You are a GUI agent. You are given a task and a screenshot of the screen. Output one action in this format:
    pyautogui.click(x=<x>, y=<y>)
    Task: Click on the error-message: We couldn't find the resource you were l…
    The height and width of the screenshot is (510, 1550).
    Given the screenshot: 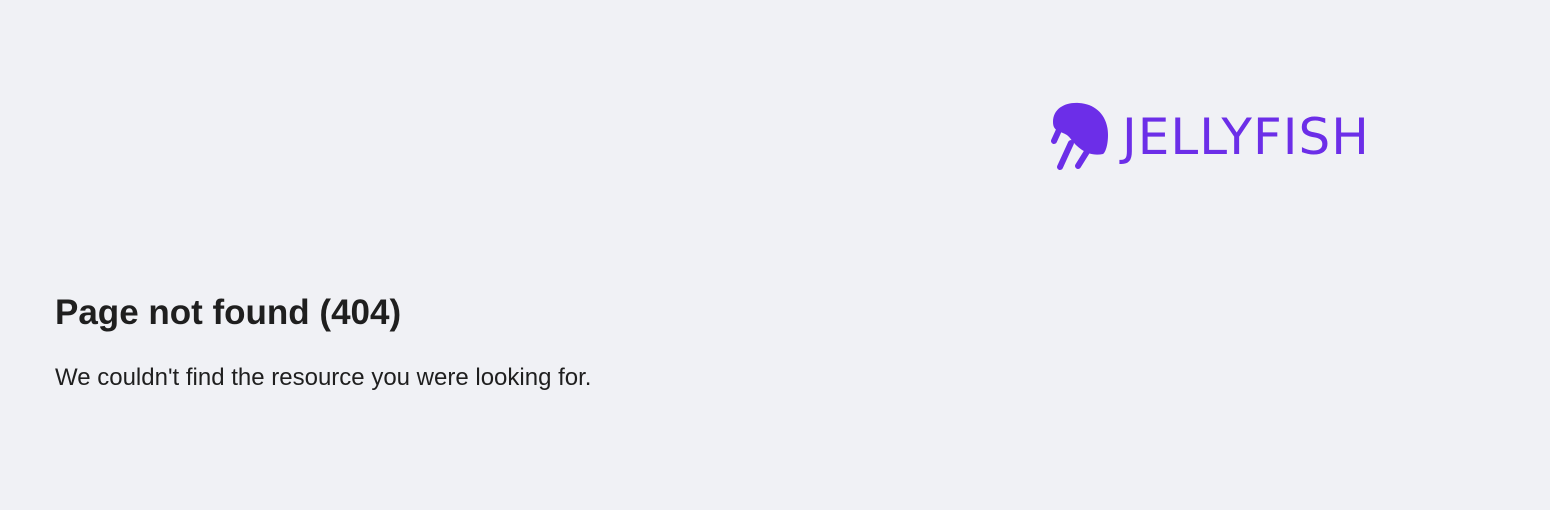 What is the action you would take?
    pyautogui.click(x=323, y=377)
    